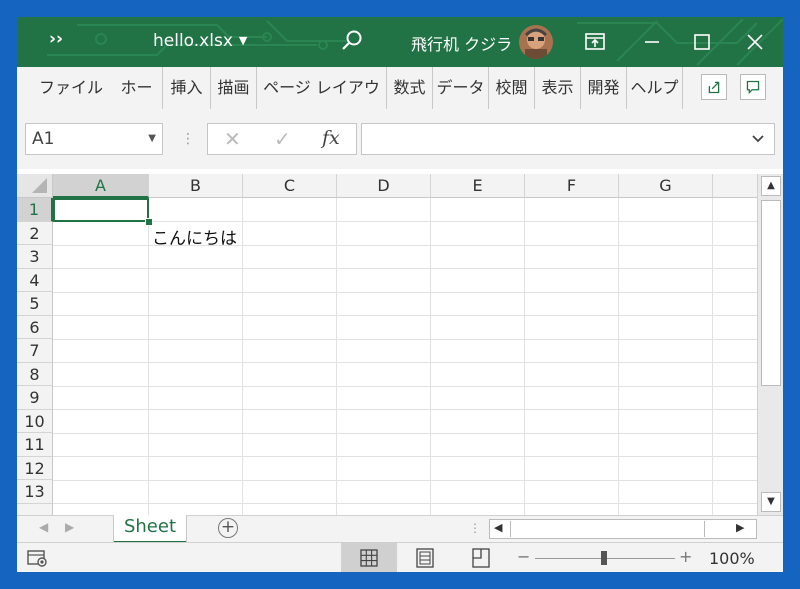  What do you see at coordinates (704, 529) in the screenshot?
I see `divider` at bounding box center [704, 529].